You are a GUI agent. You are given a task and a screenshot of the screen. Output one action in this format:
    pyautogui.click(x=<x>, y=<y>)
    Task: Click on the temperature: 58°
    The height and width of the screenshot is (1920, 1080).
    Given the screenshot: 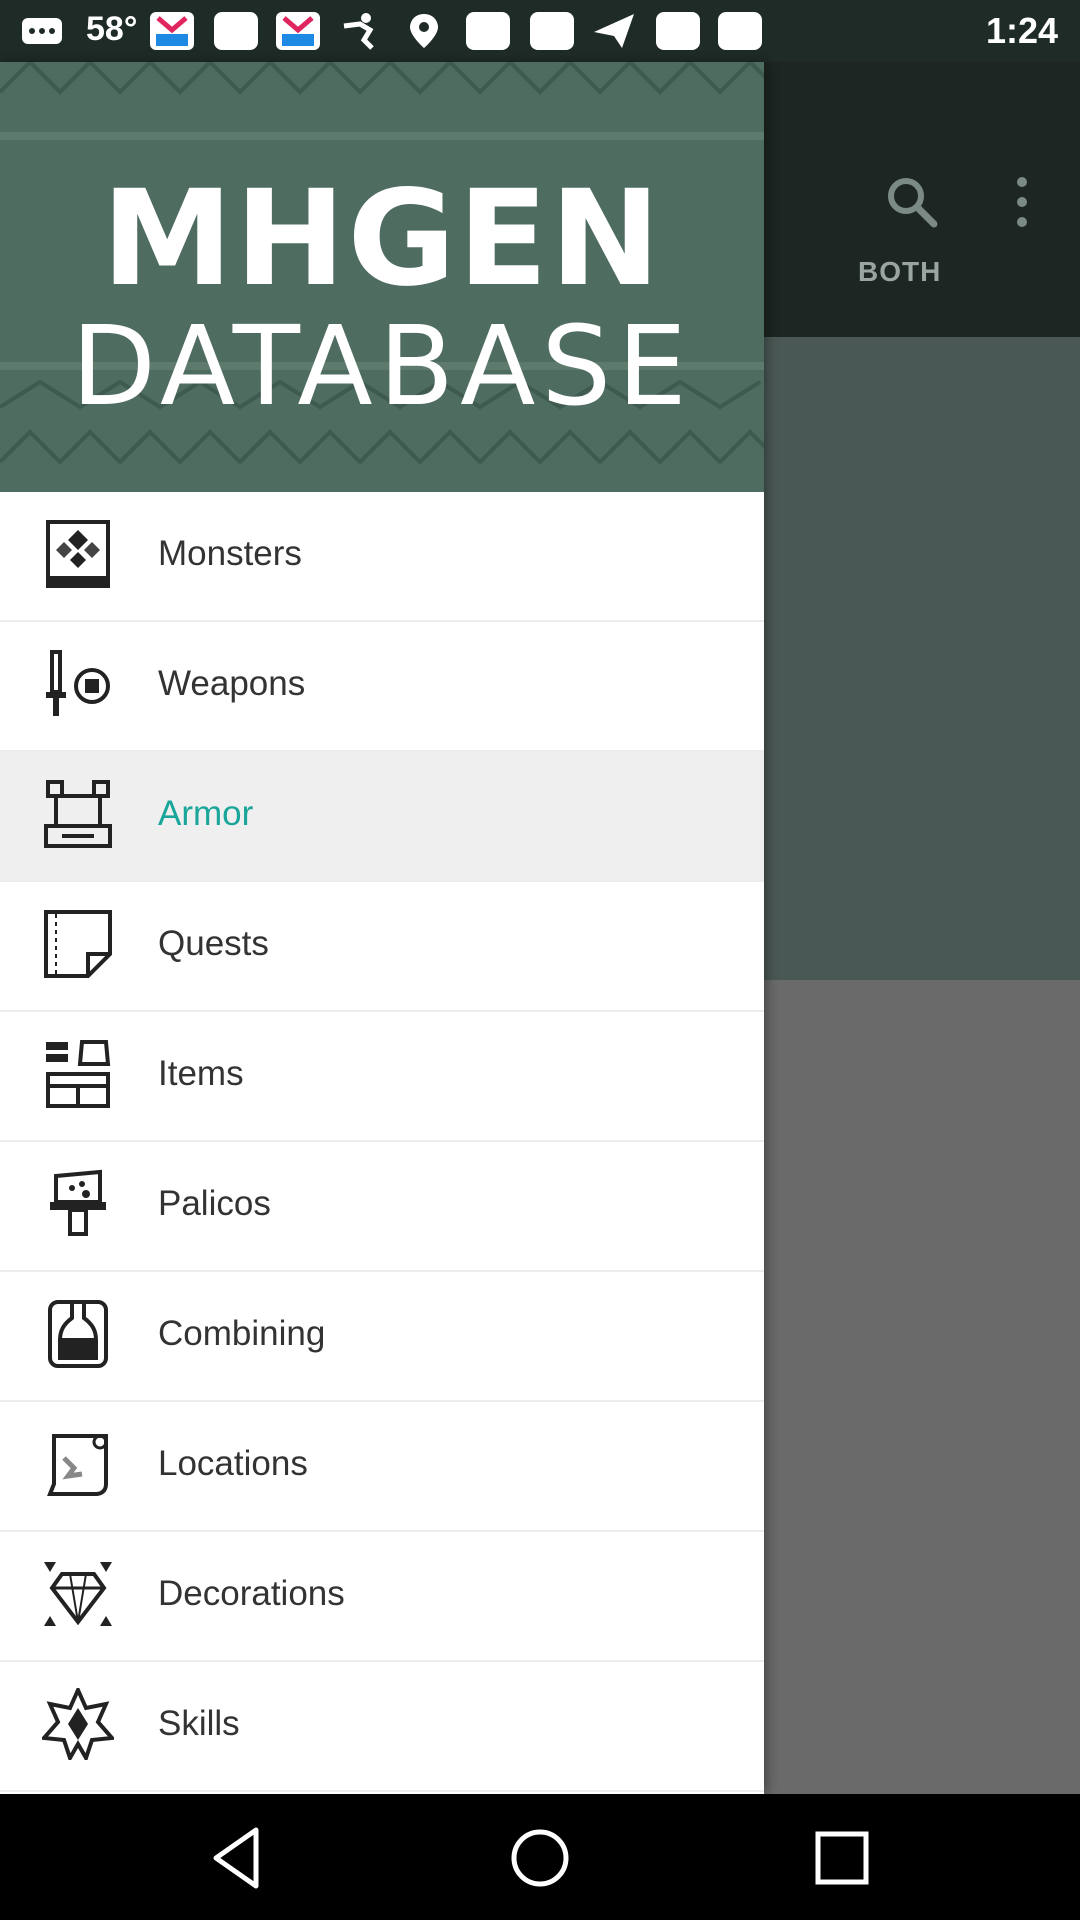 What is the action you would take?
    pyautogui.click(x=112, y=29)
    